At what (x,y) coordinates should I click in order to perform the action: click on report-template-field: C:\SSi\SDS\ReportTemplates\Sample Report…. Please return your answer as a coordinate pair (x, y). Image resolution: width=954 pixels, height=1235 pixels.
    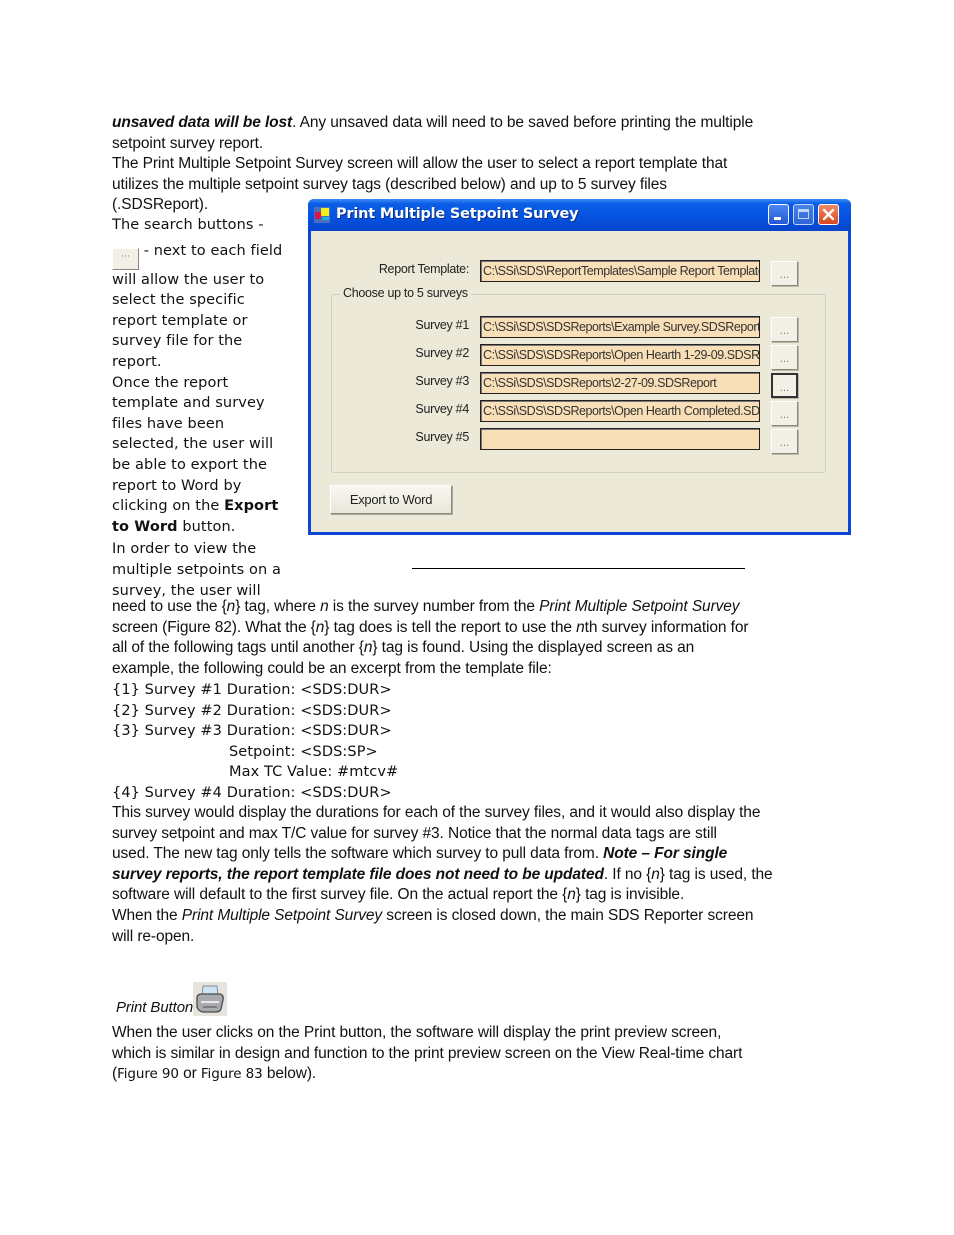
    Looking at the image, I should click on (620, 271).